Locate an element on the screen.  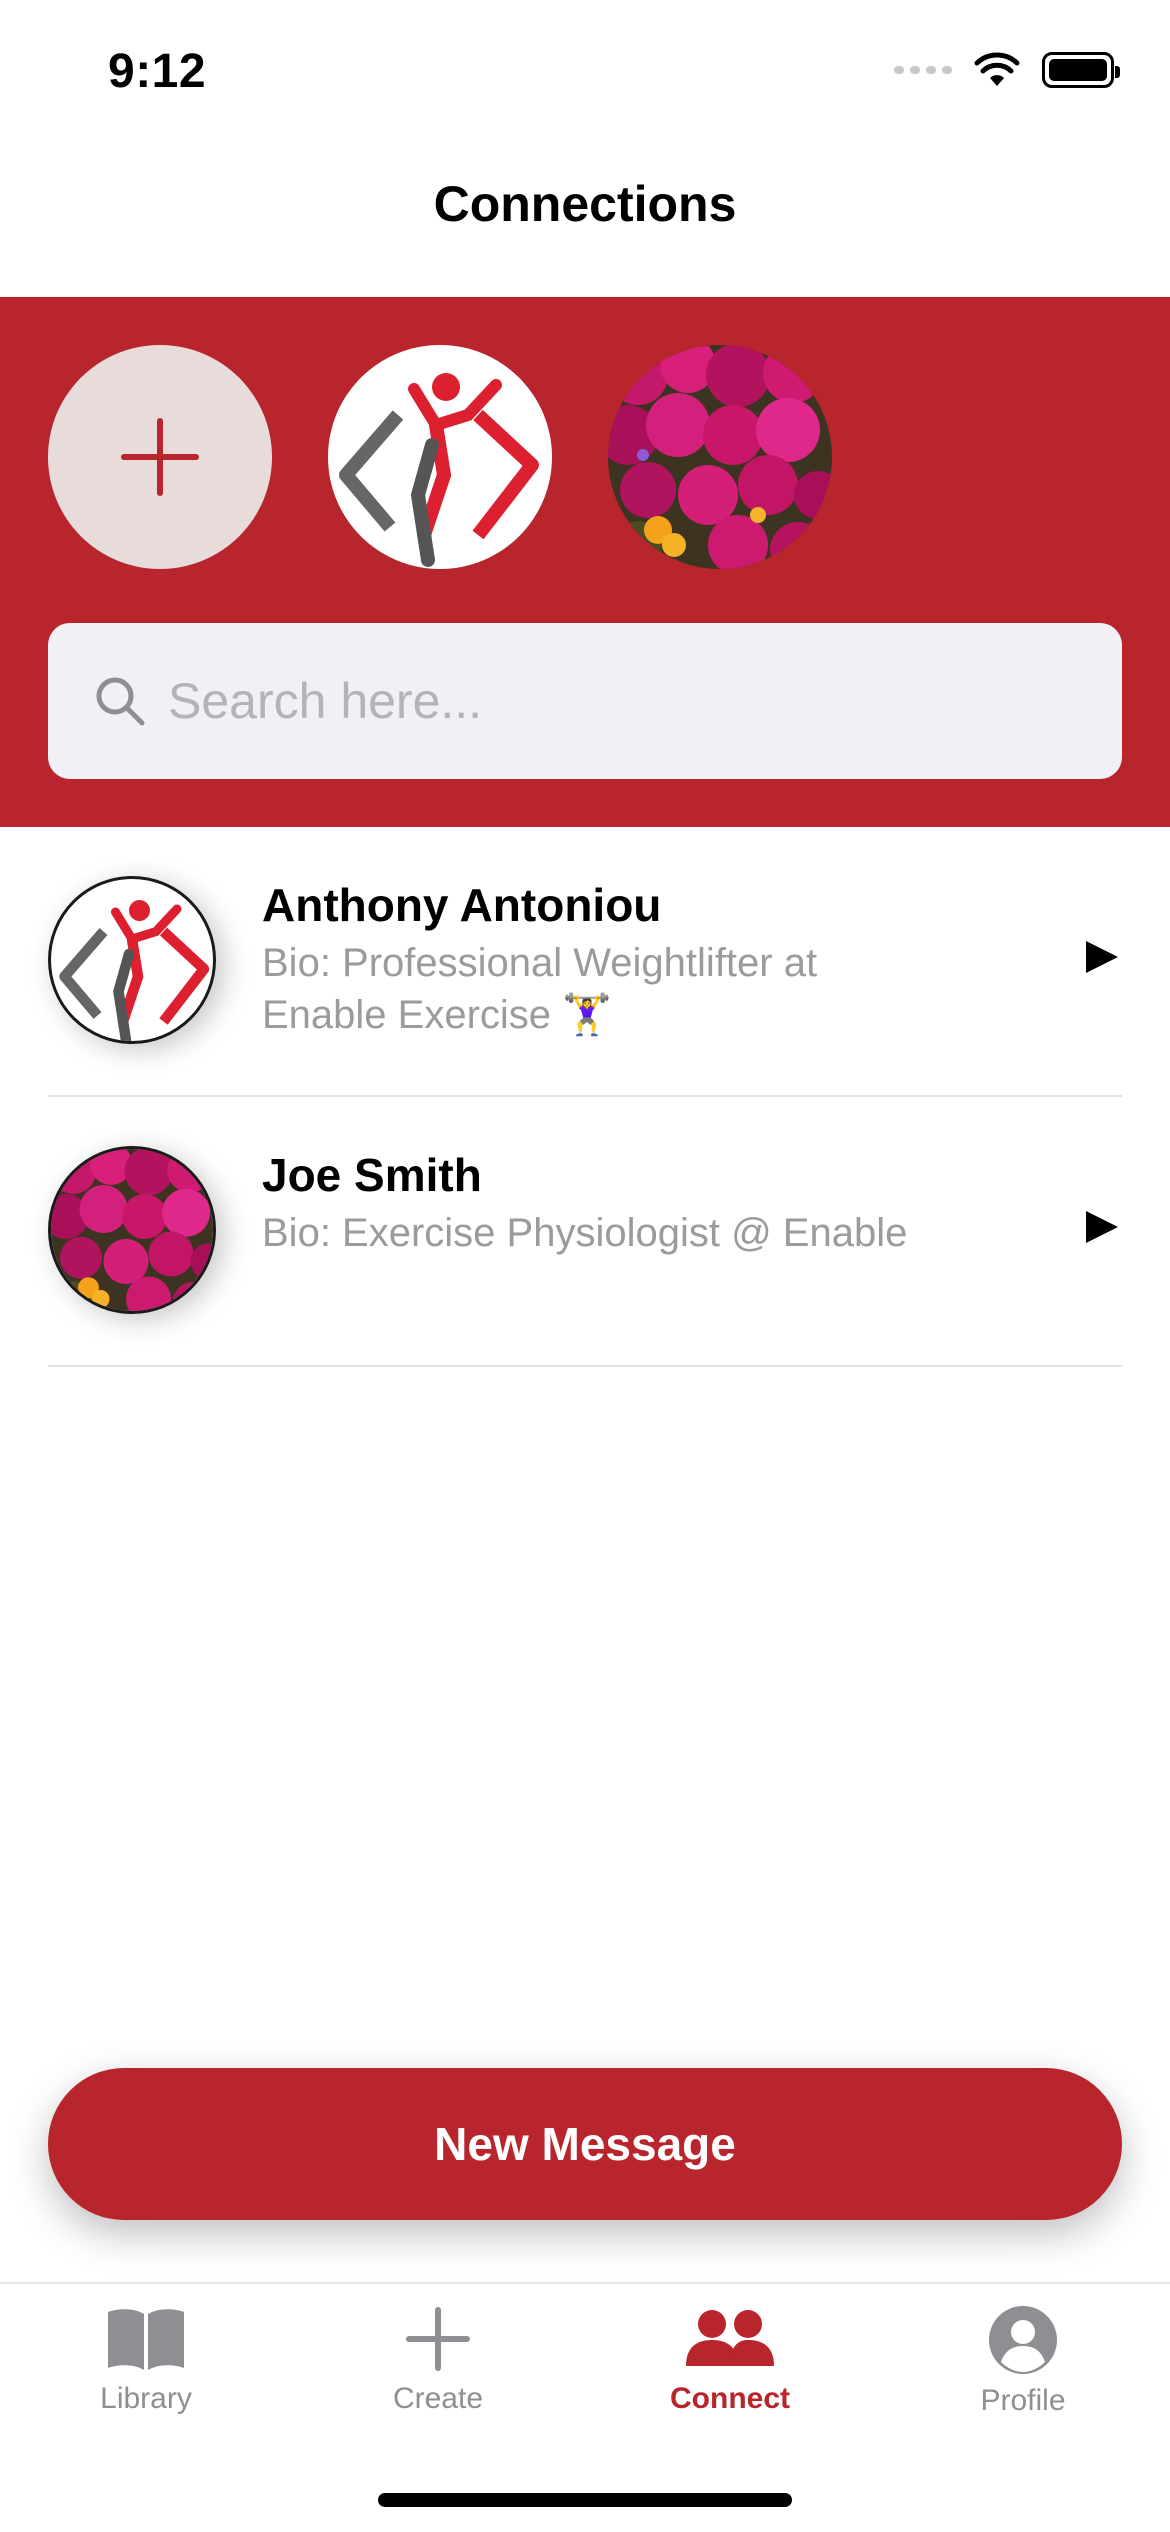
people-icon is located at coordinates (730, 2338).